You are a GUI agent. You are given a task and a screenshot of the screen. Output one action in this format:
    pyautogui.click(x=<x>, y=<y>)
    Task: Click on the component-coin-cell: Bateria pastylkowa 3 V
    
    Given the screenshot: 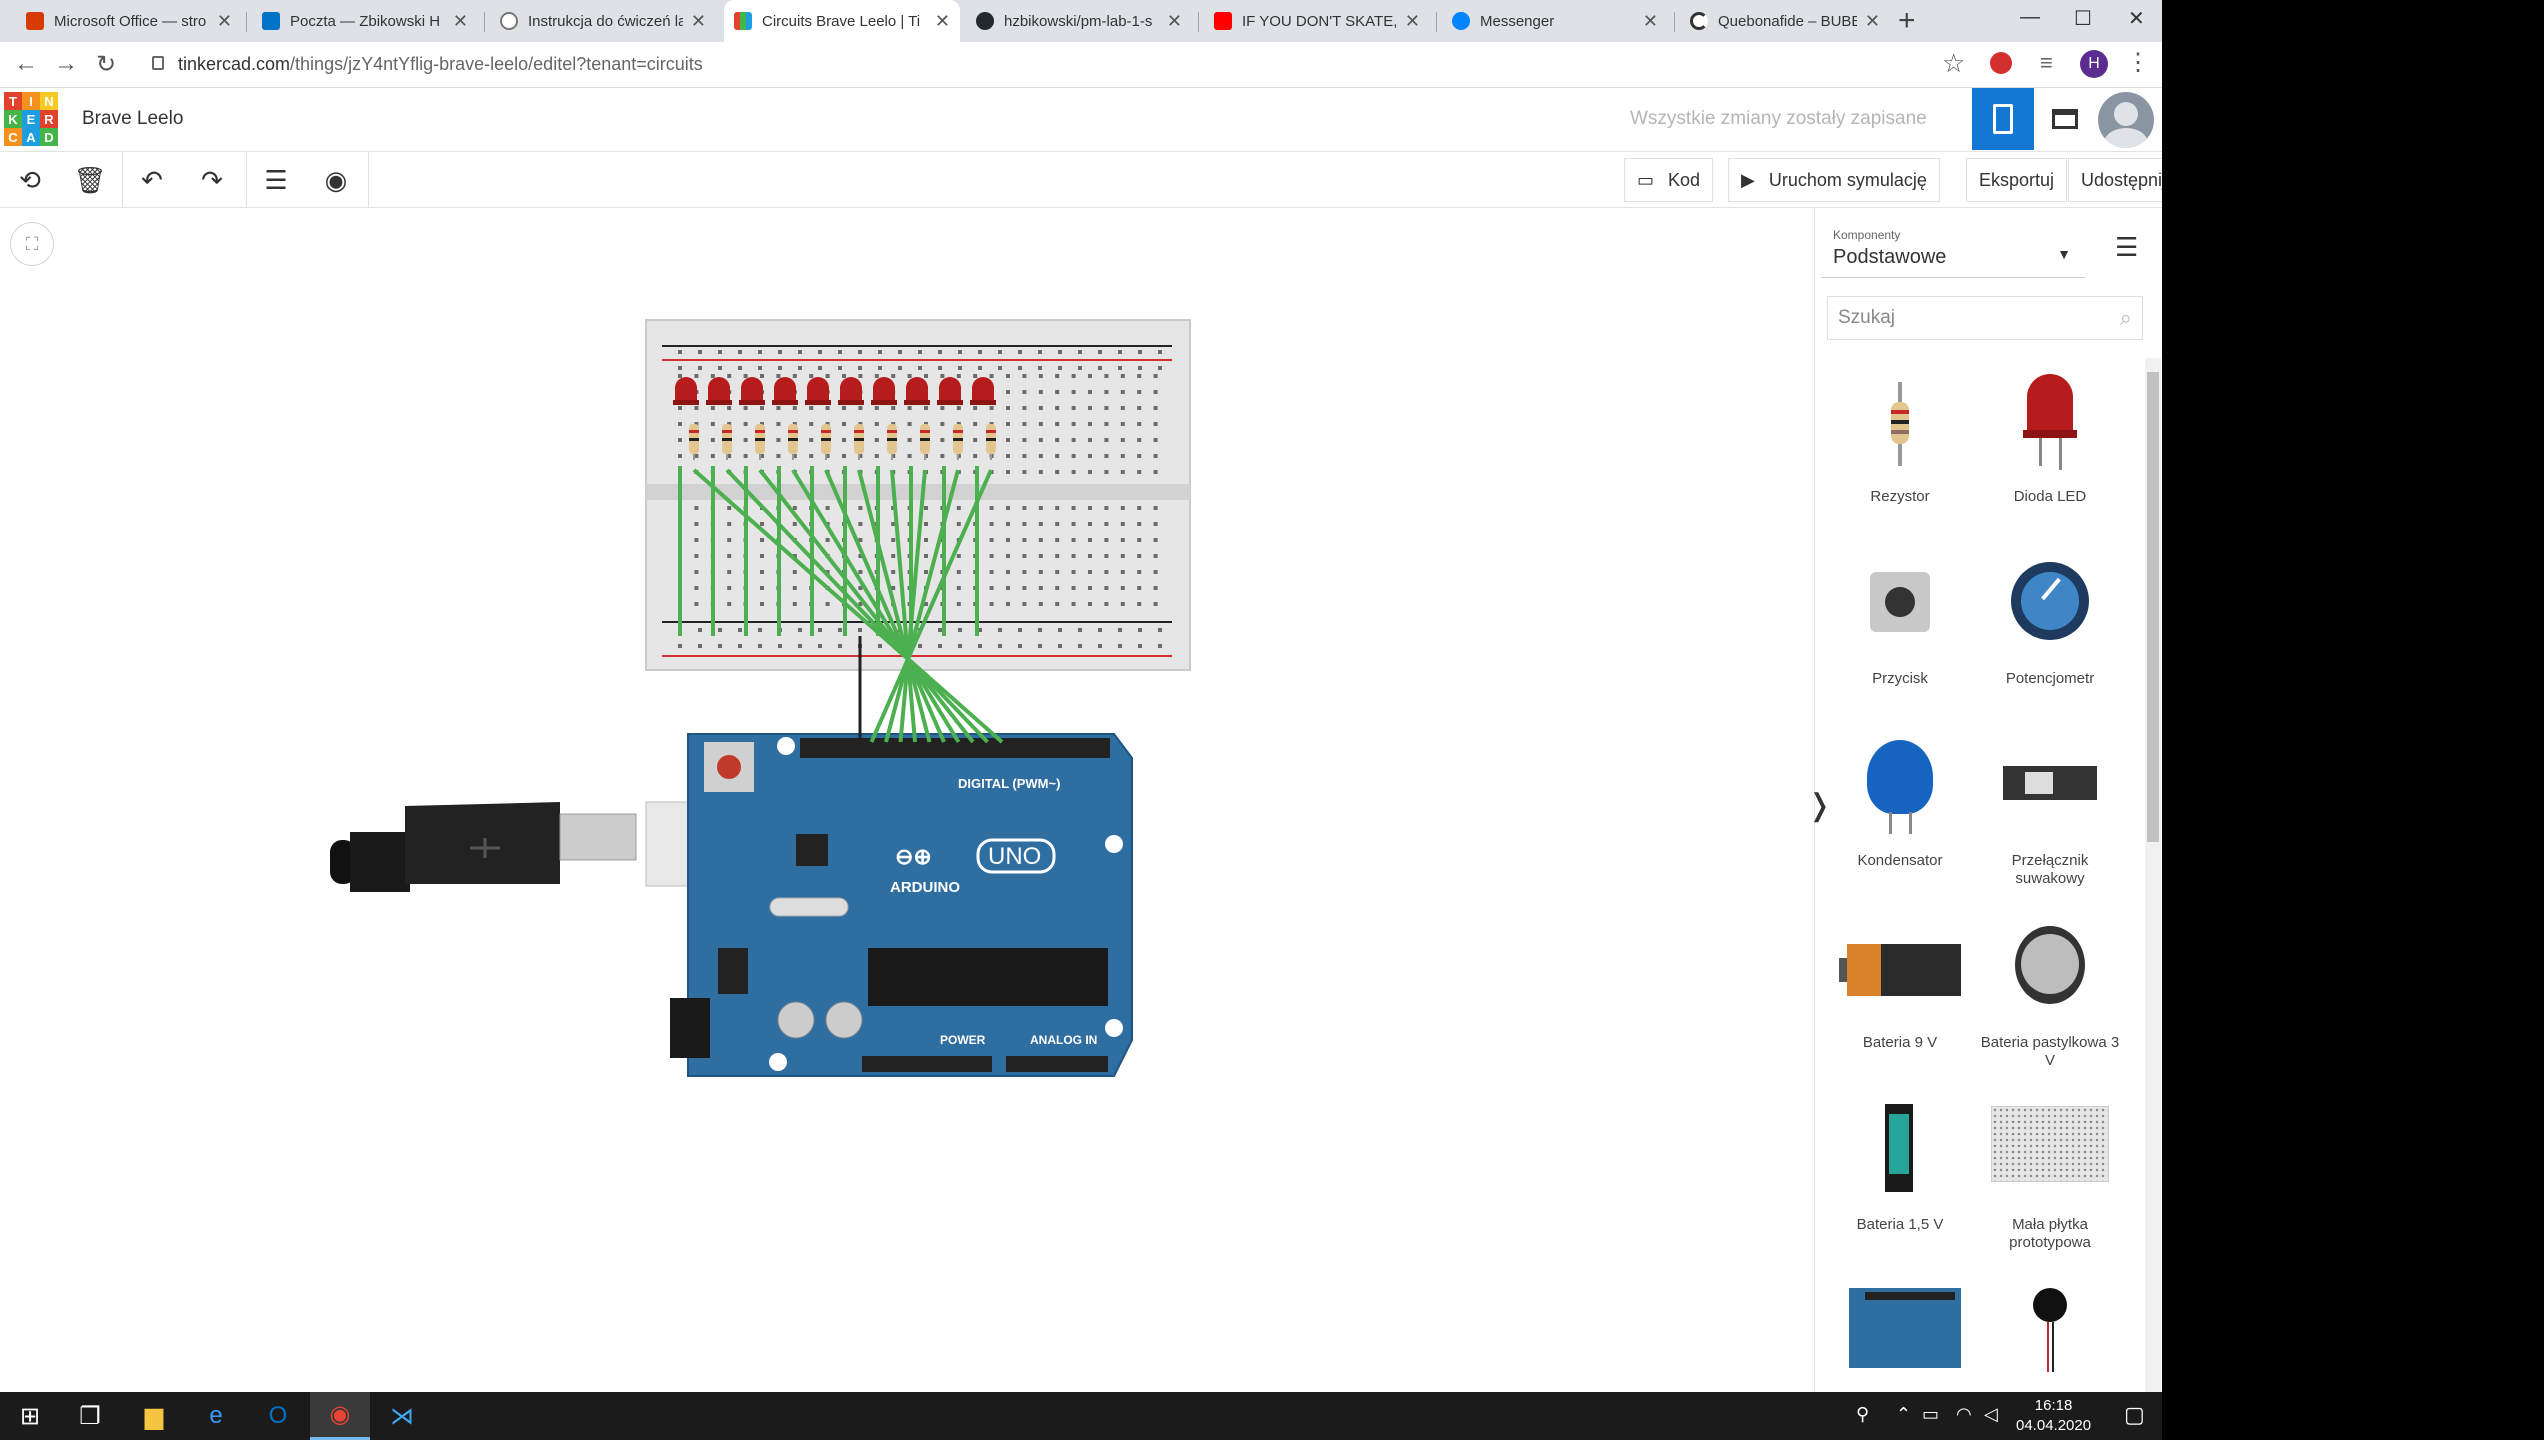 What is the action you would take?
    pyautogui.click(x=2050, y=992)
    